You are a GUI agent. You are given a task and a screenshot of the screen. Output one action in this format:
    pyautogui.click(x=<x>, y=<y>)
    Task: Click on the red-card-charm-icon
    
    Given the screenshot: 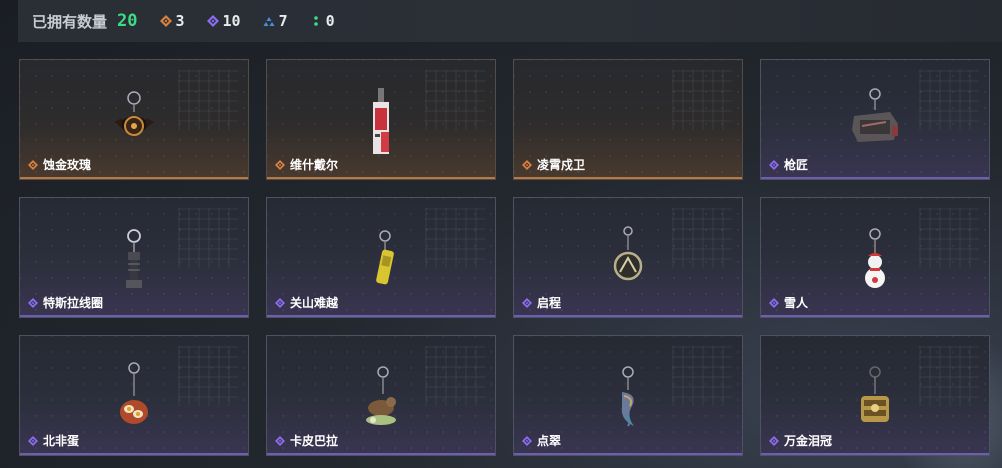 What is the action you would take?
    pyautogui.click(x=381, y=110)
    